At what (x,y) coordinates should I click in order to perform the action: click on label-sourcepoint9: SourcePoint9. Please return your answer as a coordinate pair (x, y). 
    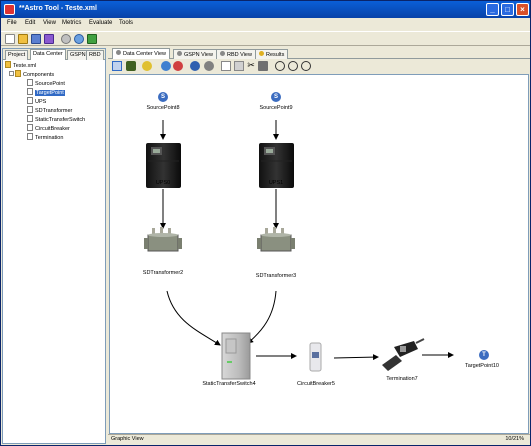
    Looking at the image, I should click on (276, 108).